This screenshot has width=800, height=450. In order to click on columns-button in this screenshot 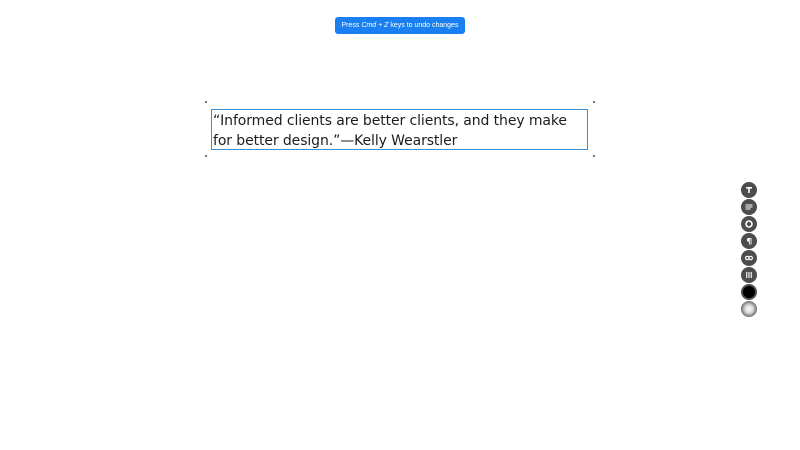, I will do `click(749, 275)`.